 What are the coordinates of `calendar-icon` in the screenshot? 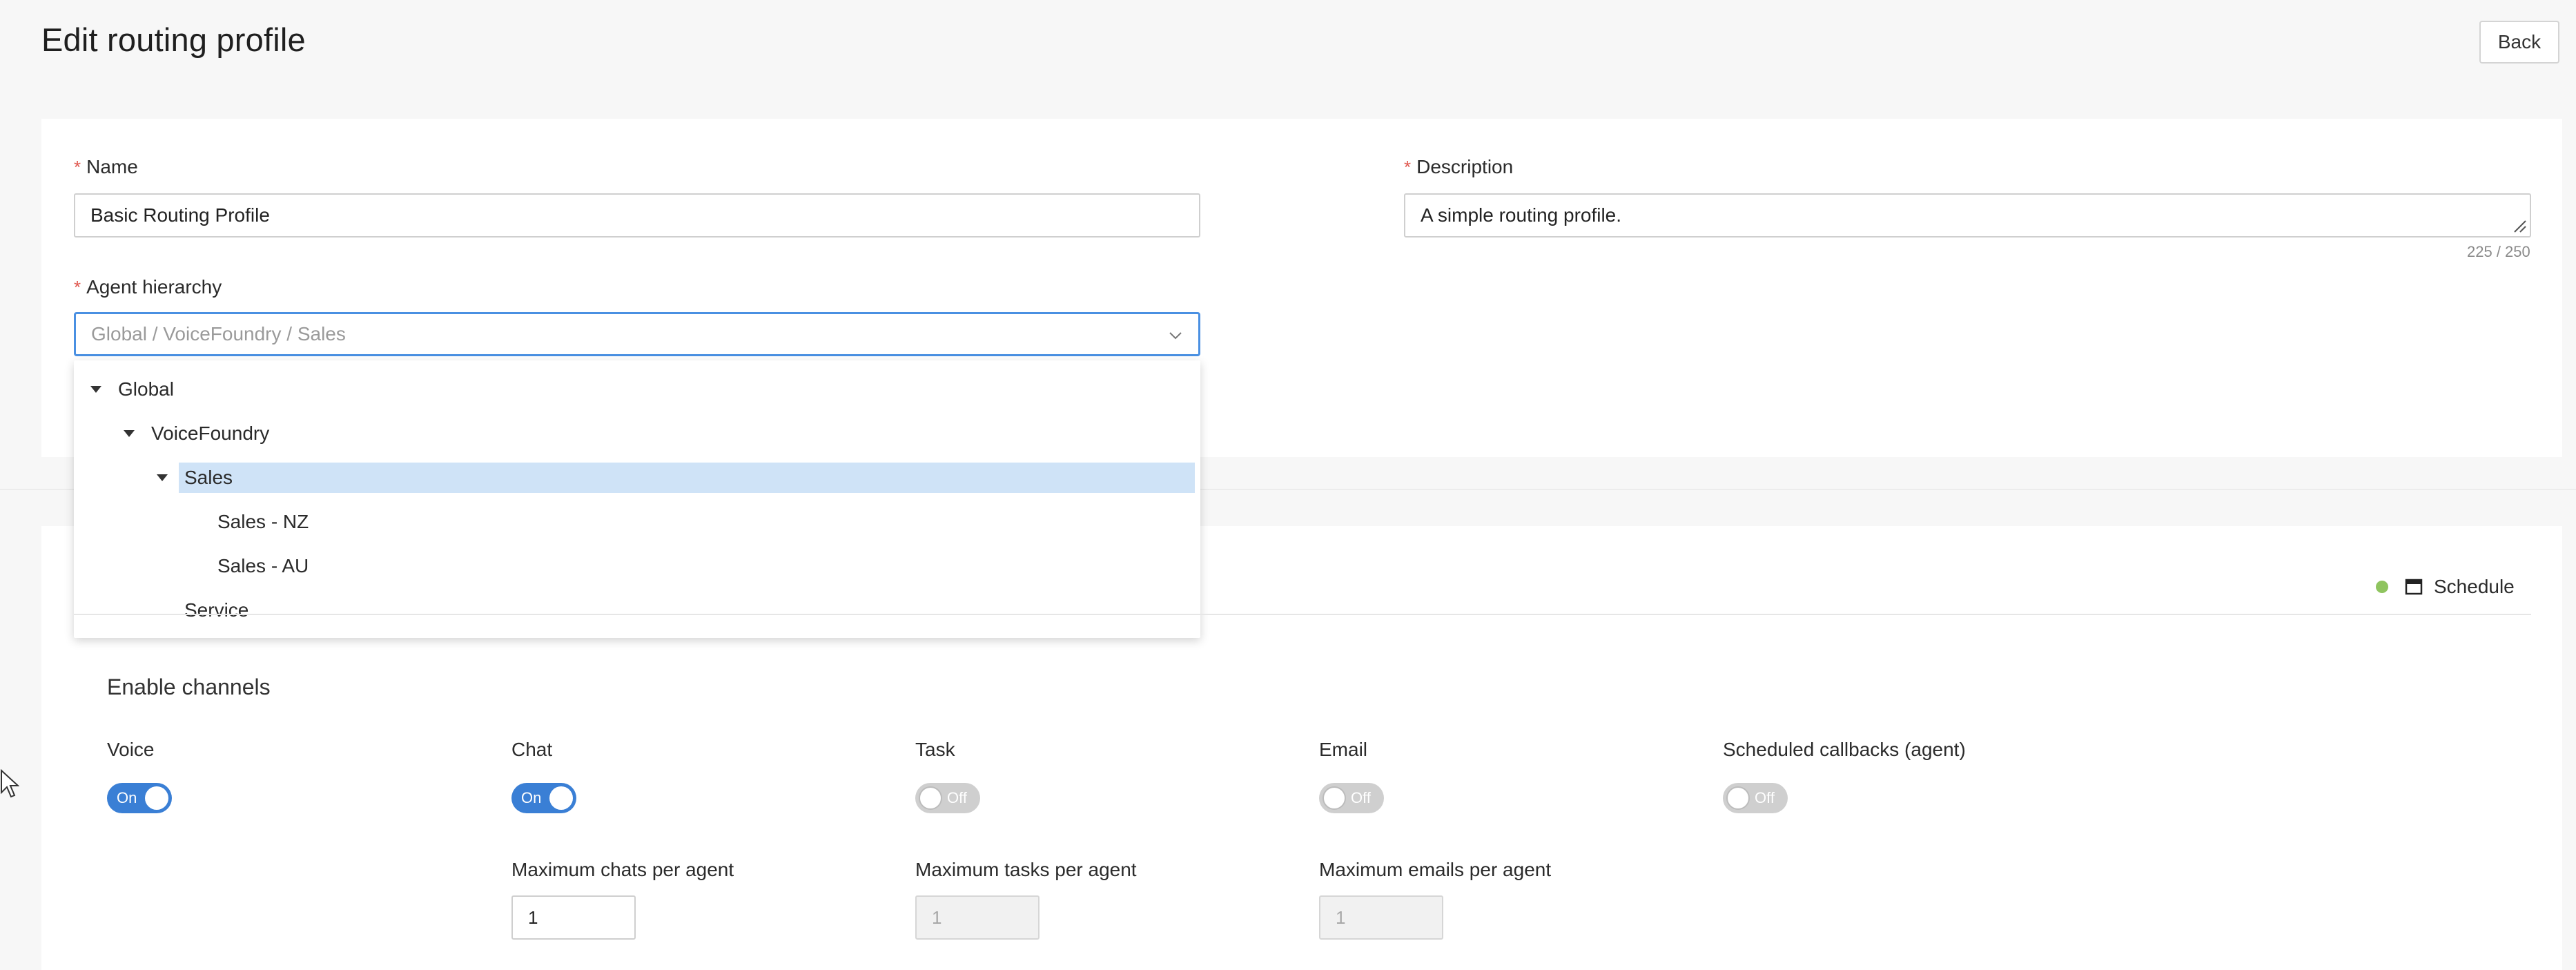 It's located at (2414, 586).